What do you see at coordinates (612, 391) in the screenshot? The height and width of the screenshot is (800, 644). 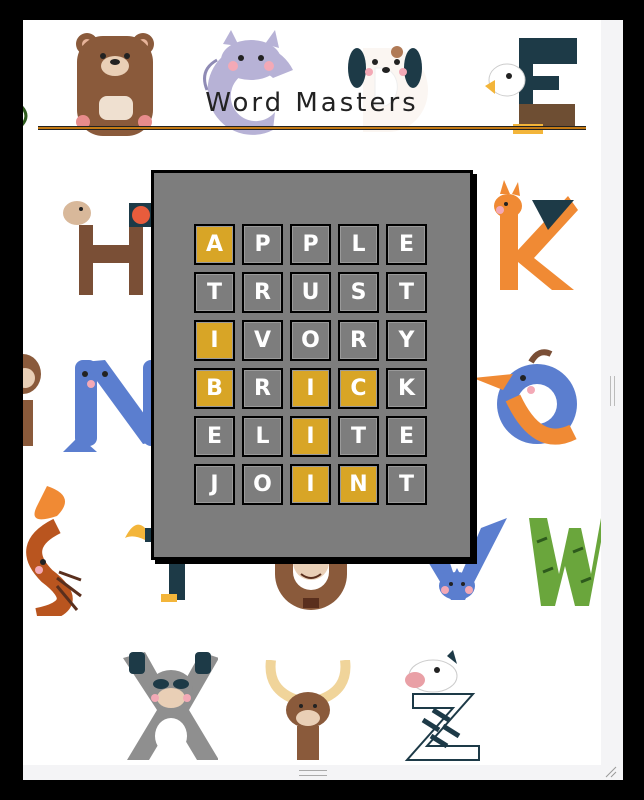 I see `scrollbar-grip-icon` at bounding box center [612, 391].